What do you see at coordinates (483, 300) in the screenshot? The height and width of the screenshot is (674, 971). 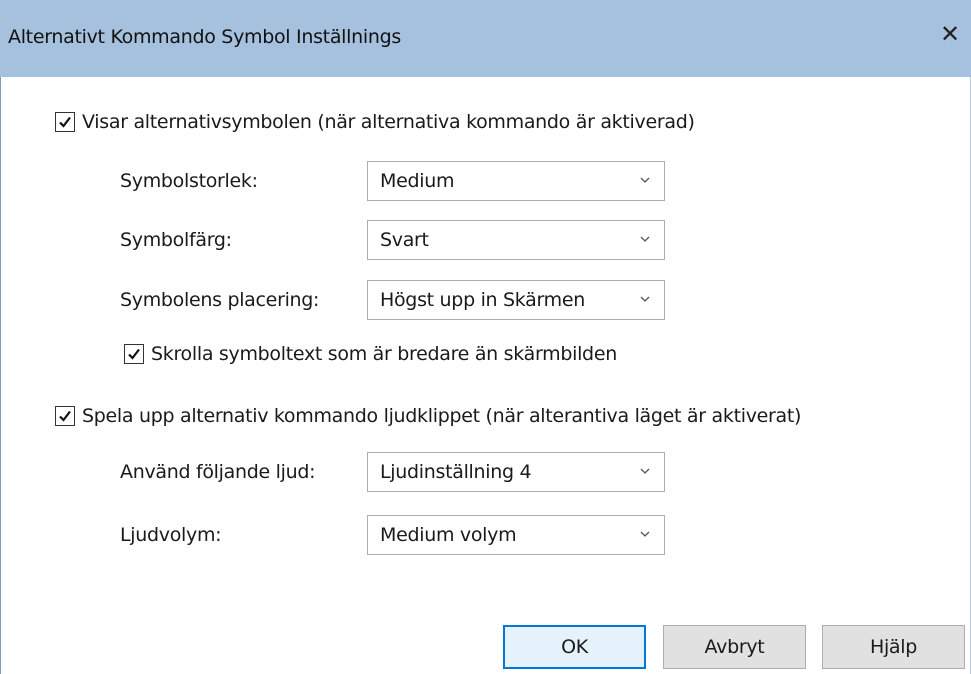 I see `symbol-position-value: Högst upp in Skärmen` at bounding box center [483, 300].